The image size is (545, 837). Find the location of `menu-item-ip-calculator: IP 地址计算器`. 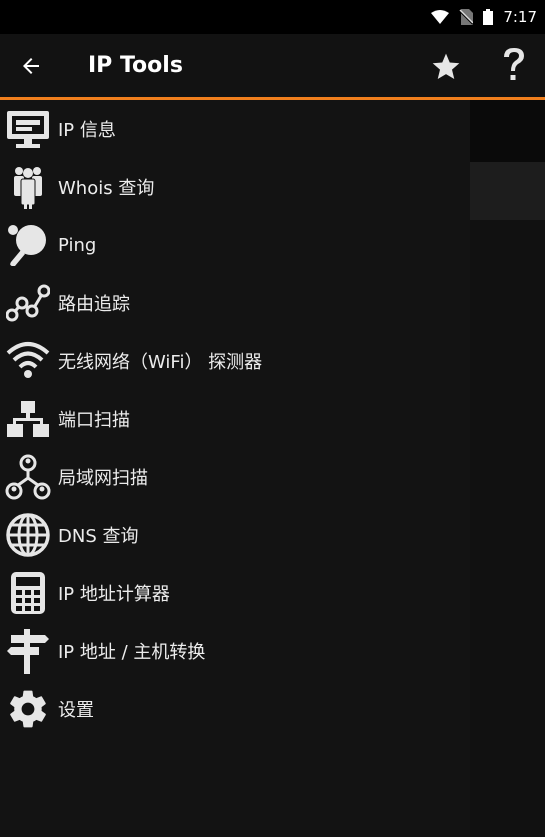

menu-item-ip-calculator: IP 地址计算器 is located at coordinates (235, 593).